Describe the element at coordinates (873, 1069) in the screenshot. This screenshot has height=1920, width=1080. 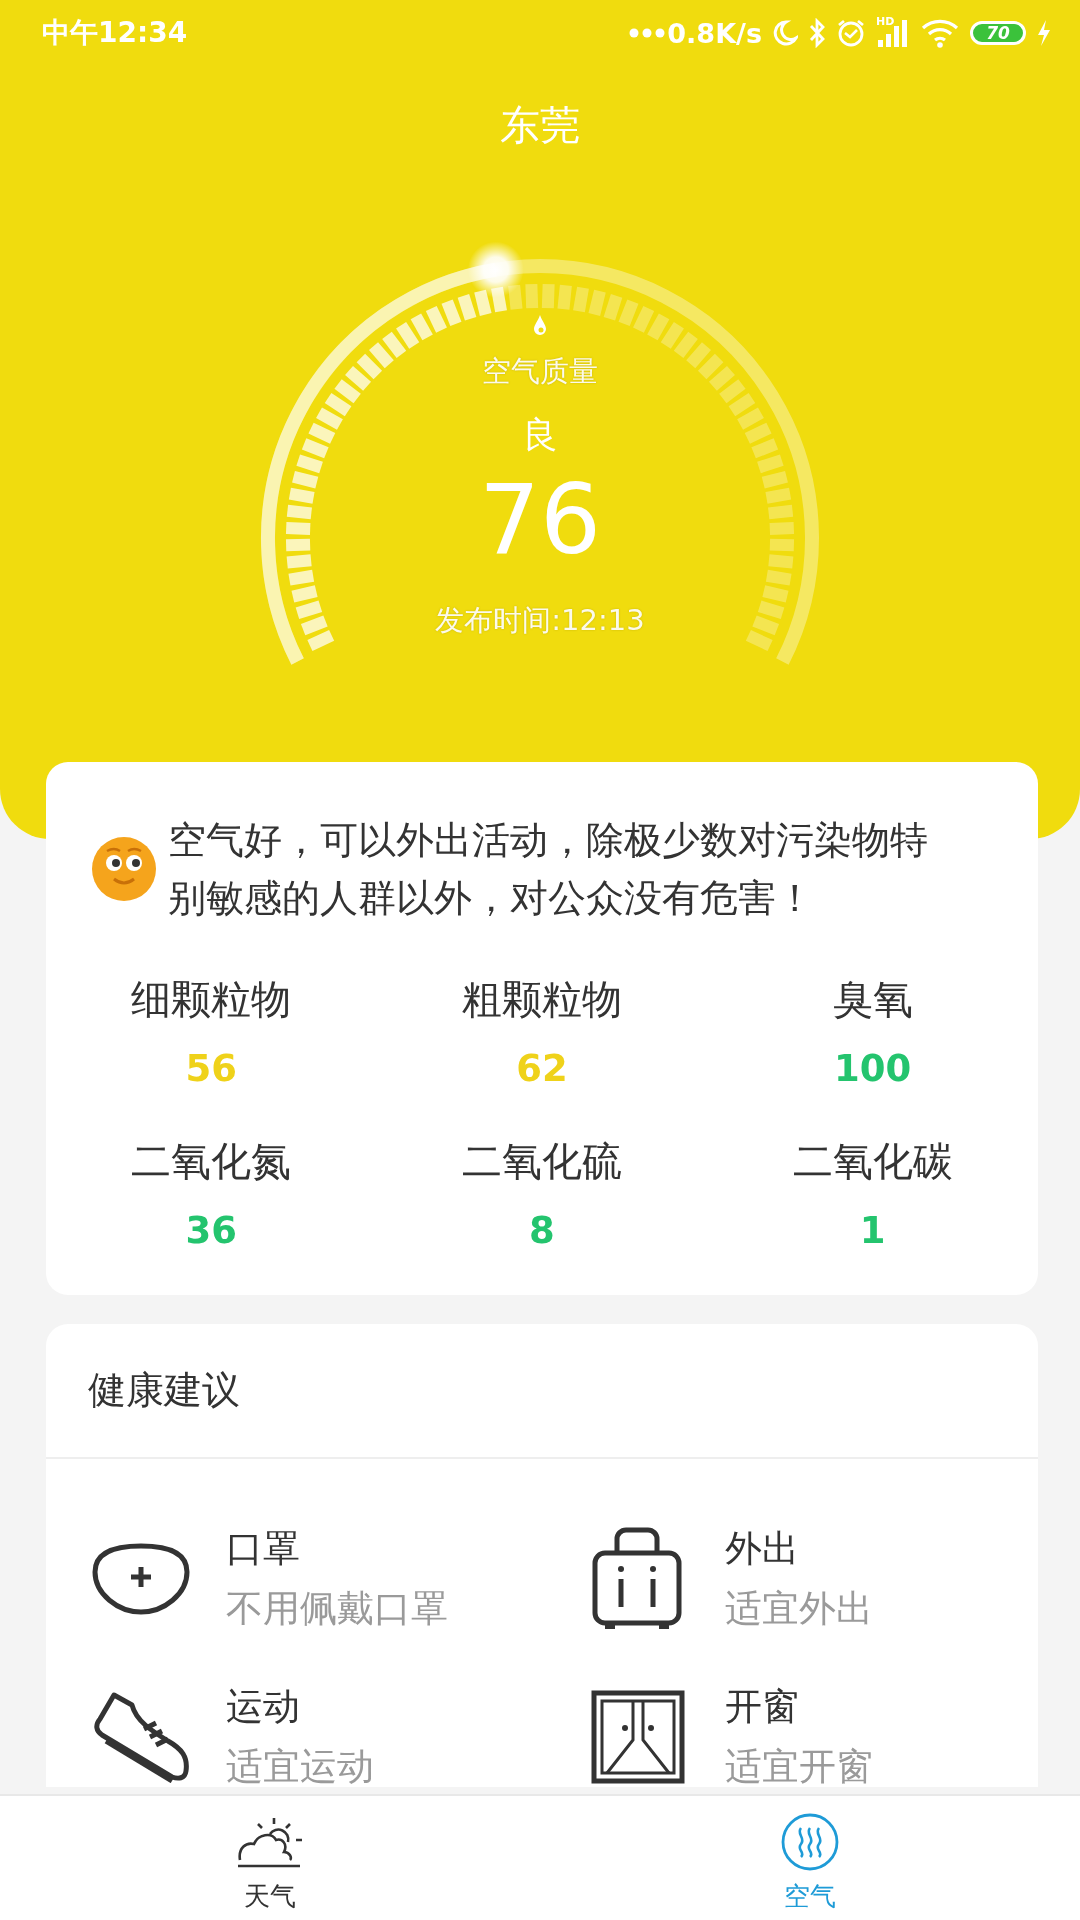
I see `pollutant-value: 100` at that location.